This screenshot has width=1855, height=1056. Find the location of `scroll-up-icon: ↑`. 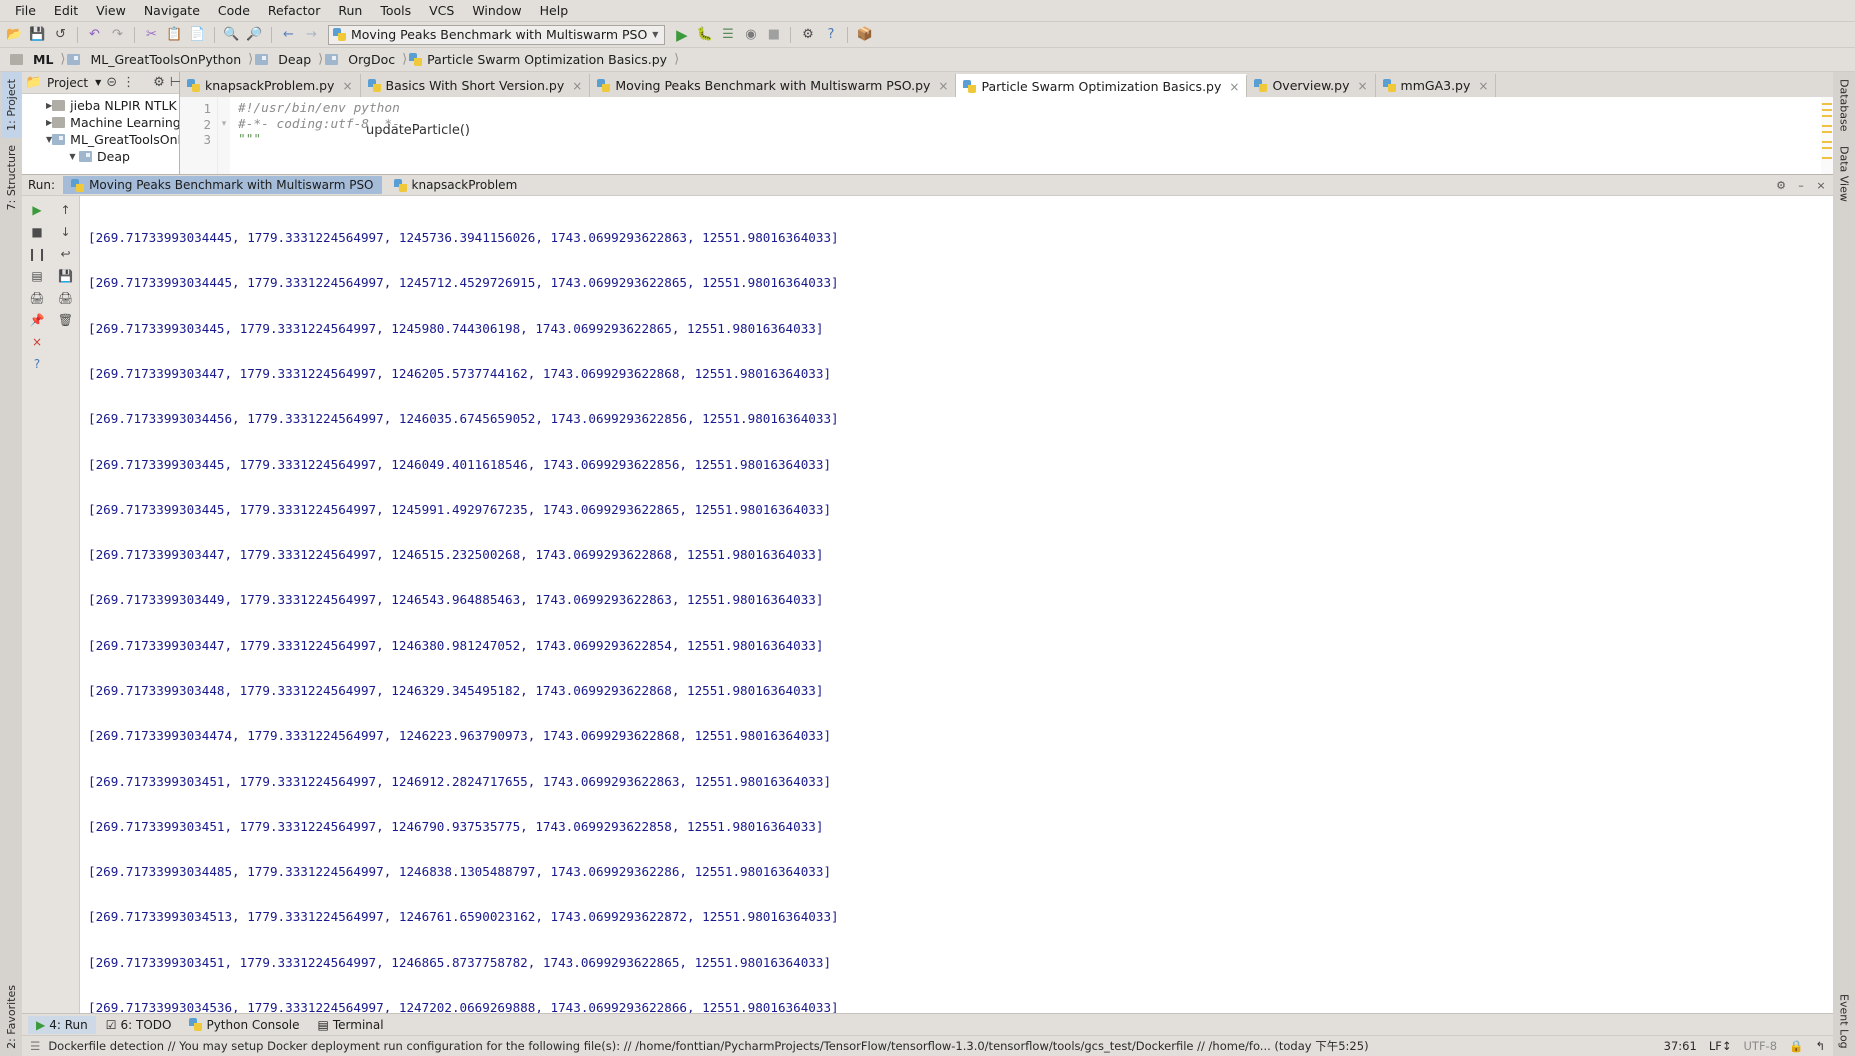

scroll-up-icon: ↑ is located at coordinates (66, 209).